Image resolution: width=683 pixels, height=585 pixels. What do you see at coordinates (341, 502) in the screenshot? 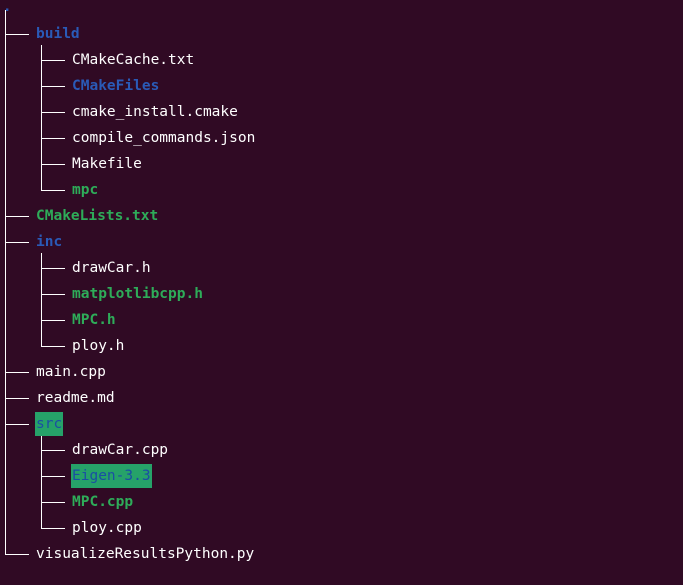
I see `tree-row: MPC.cpp` at bounding box center [341, 502].